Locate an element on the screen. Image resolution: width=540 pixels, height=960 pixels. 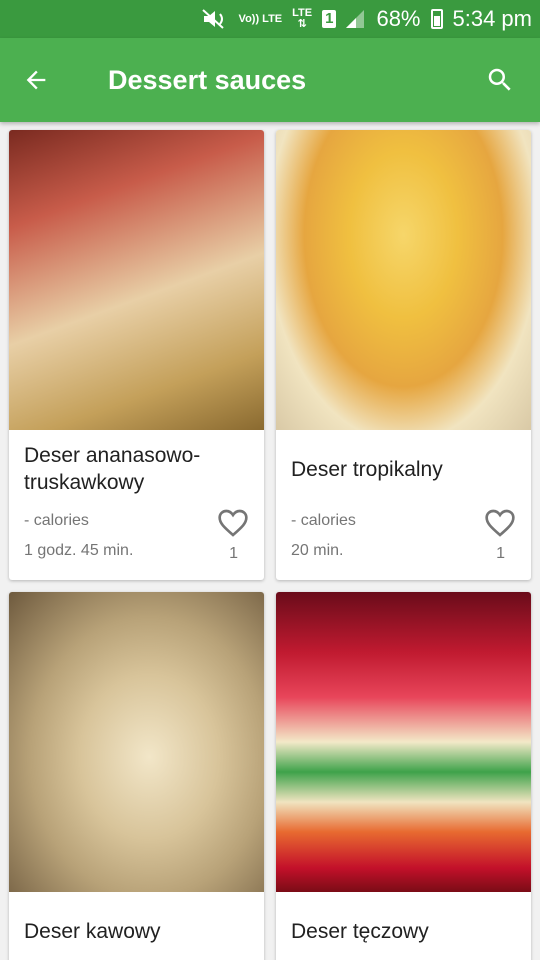
recipe-title: Deser kawowy is located at coordinates (92, 931).